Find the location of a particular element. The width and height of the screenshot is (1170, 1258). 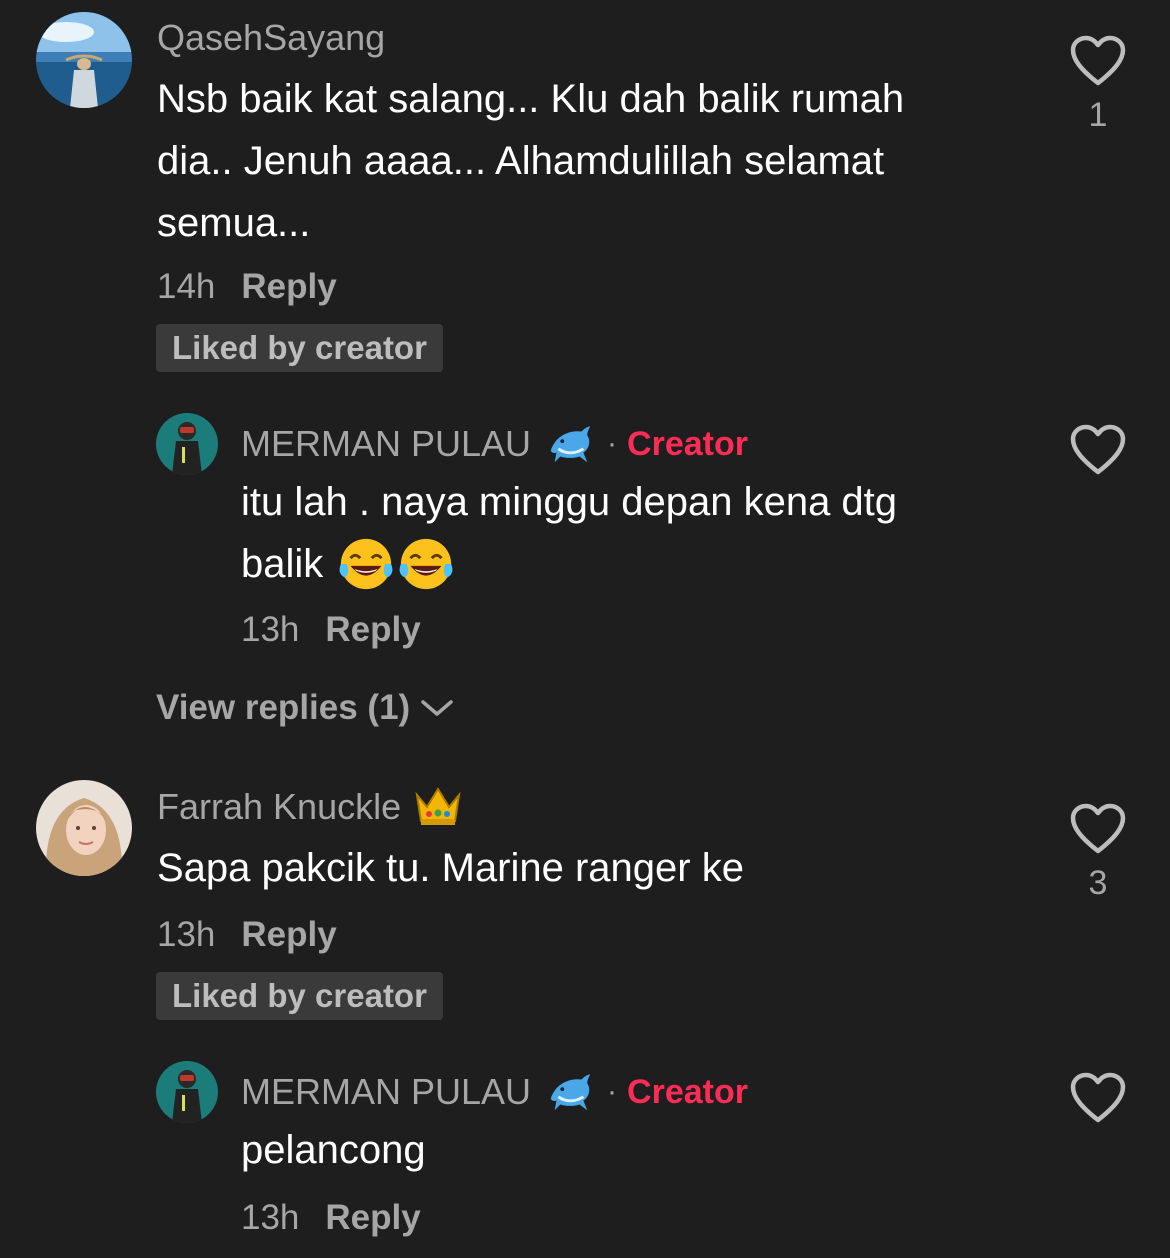

view-replies-button: View replies (1) is located at coordinates (305, 708).